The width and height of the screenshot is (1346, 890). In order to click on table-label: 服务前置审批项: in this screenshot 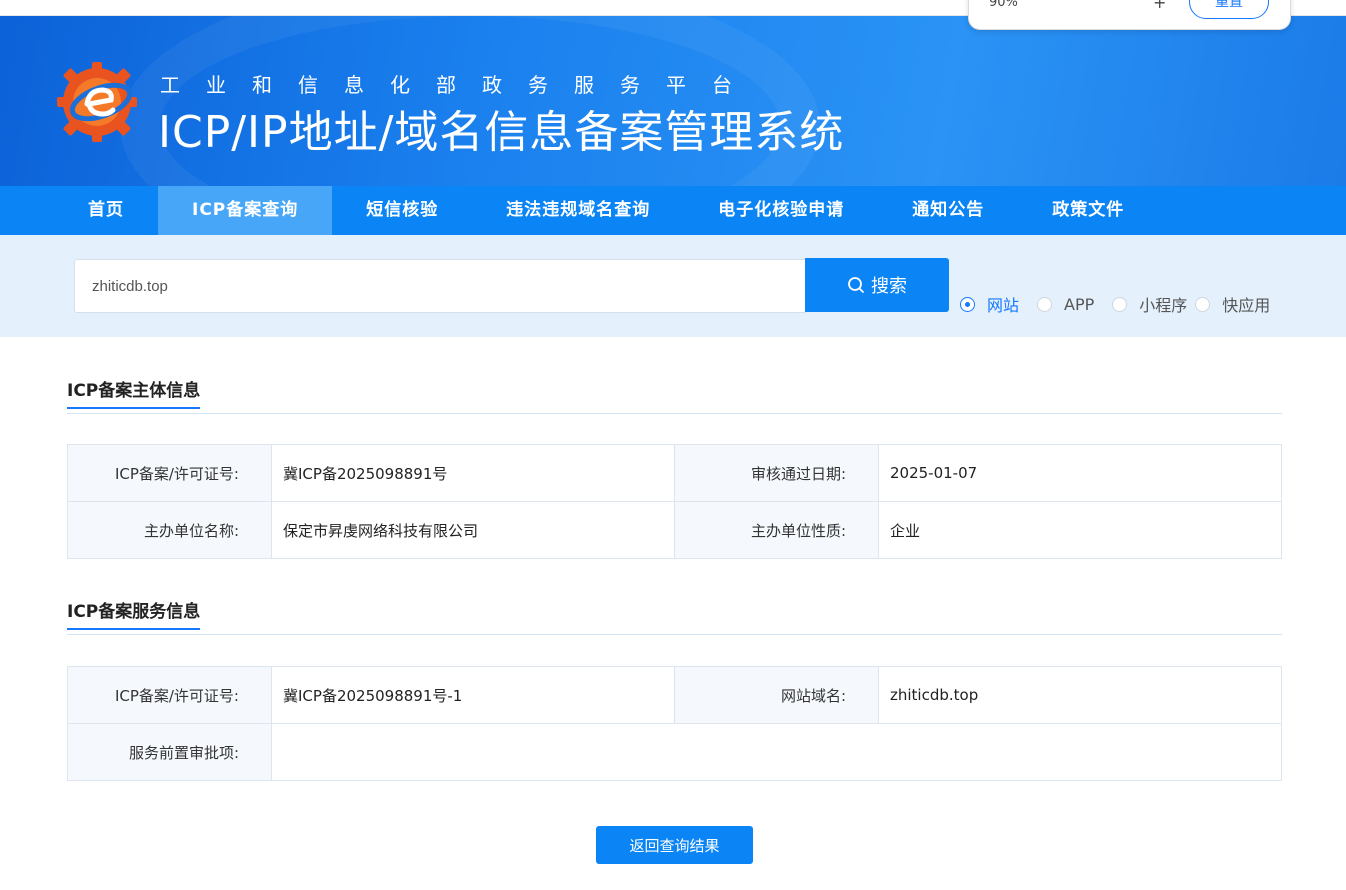, I will do `click(169, 752)`.